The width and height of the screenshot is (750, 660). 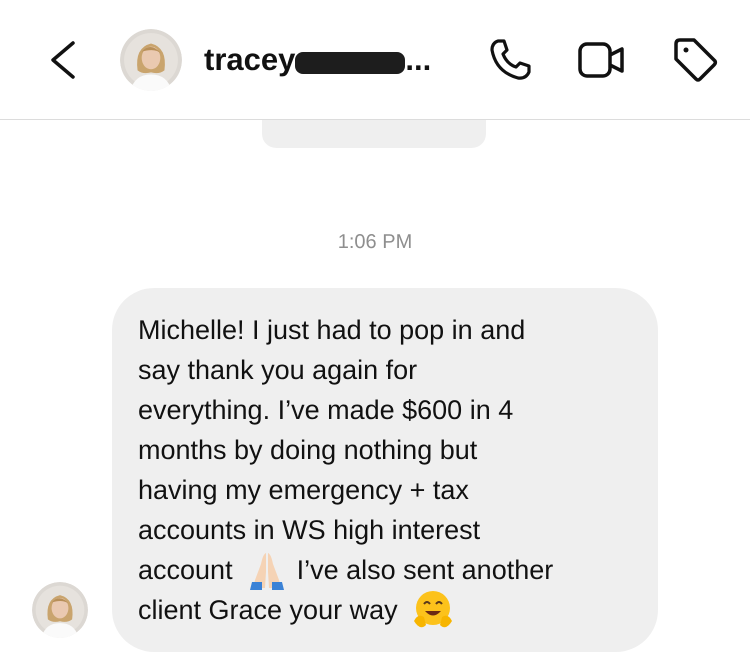 I want to click on message-text: everything. I’ve made $600 in 4, so click(x=326, y=410).